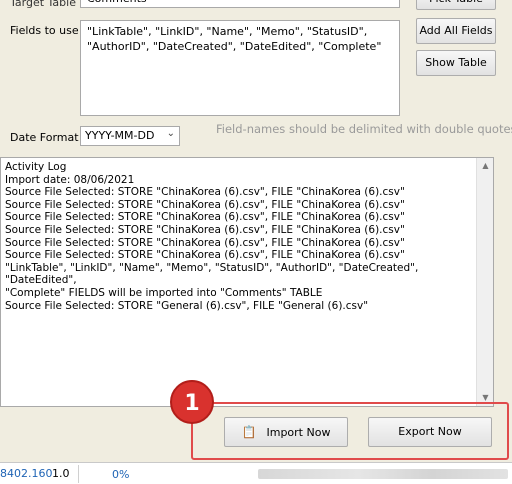 The height and width of the screenshot is (484, 512). What do you see at coordinates (44, 30) in the screenshot?
I see `fields-to-use-label: Fields to use` at bounding box center [44, 30].